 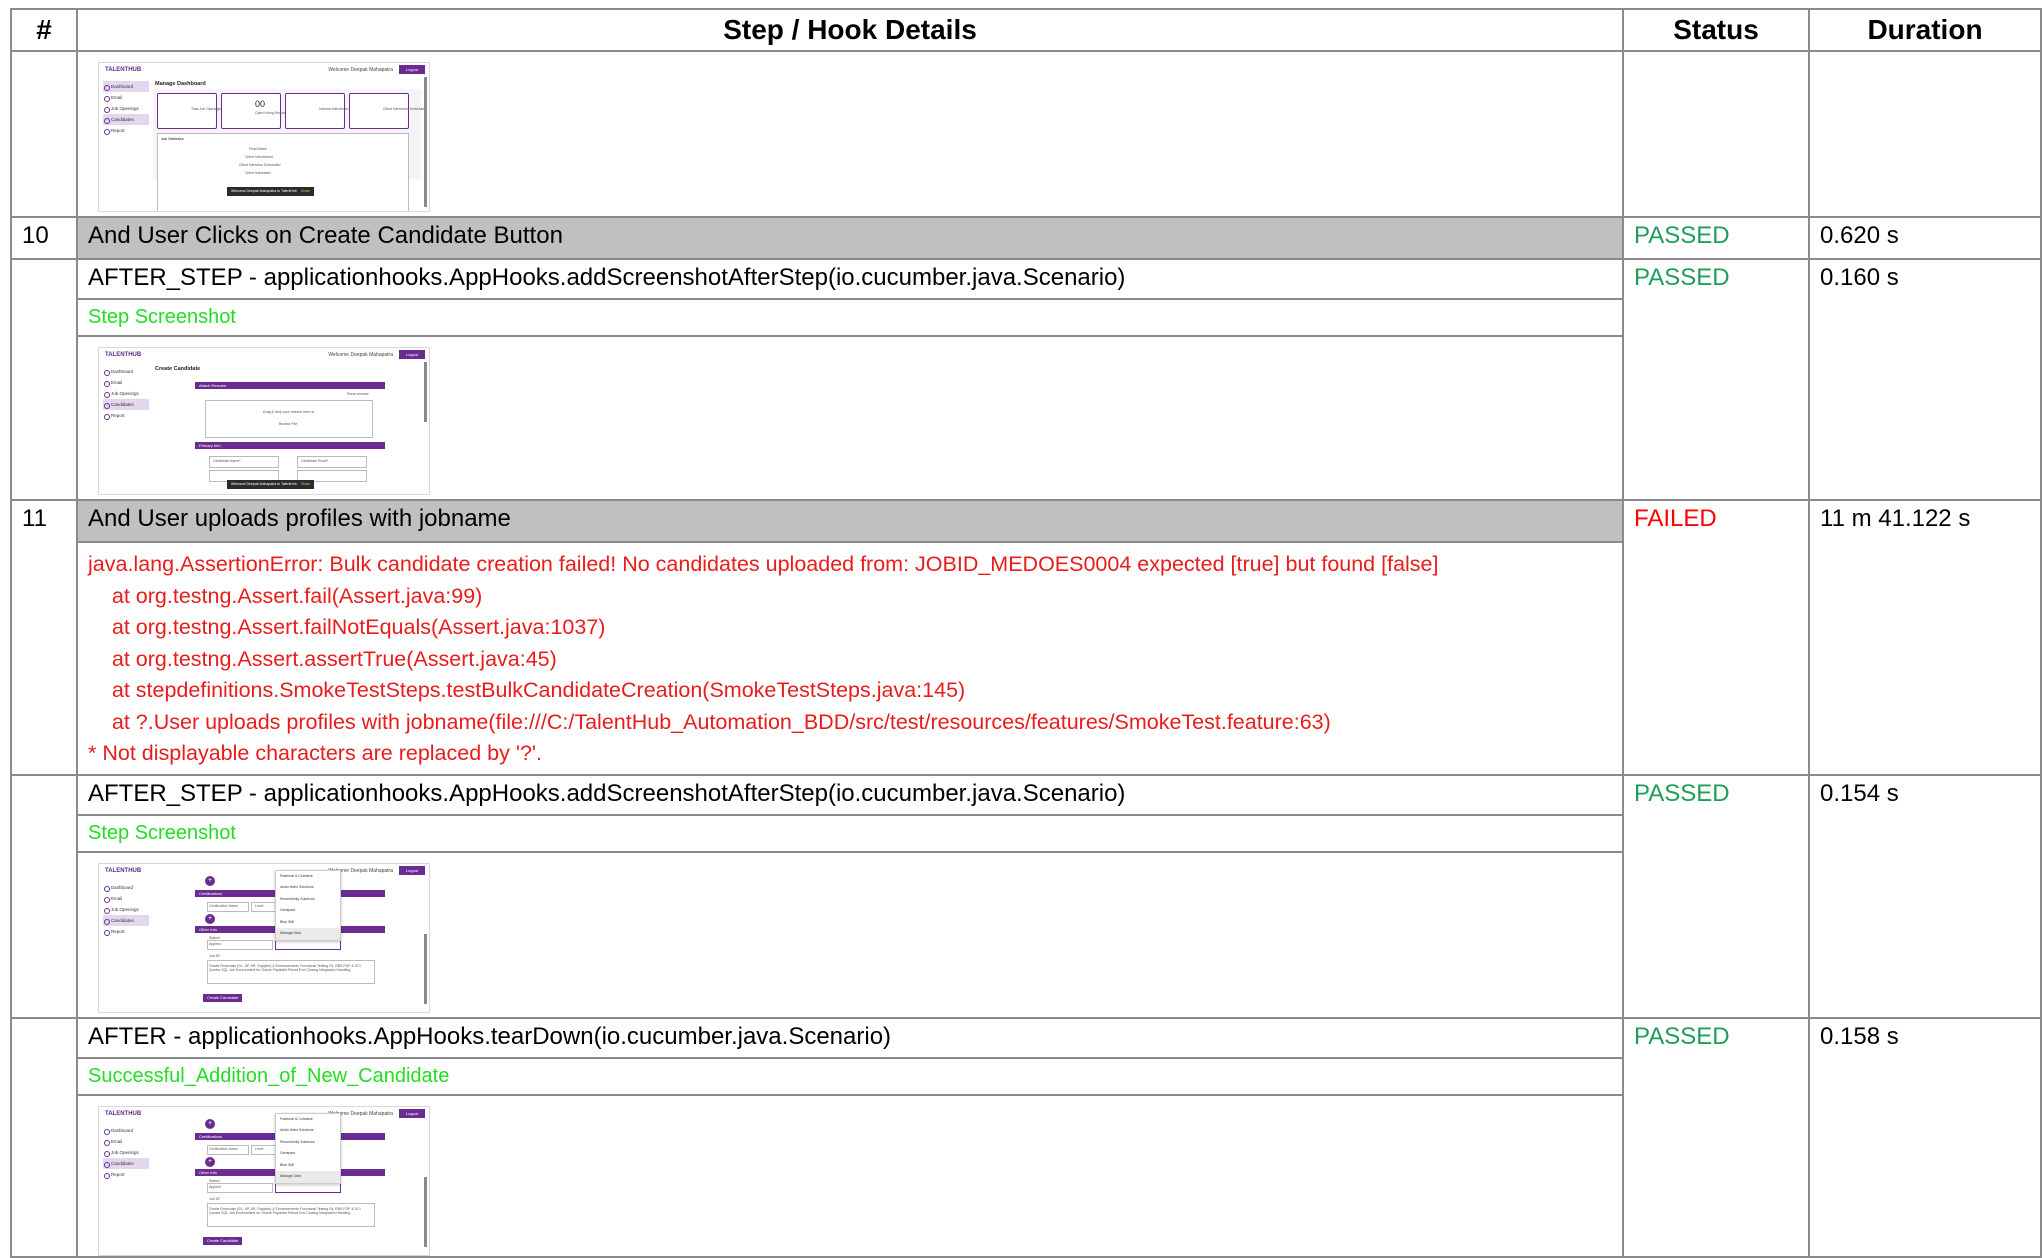 What do you see at coordinates (1925, 30) in the screenshot?
I see `header-duration: Duration` at bounding box center [1925, 30].